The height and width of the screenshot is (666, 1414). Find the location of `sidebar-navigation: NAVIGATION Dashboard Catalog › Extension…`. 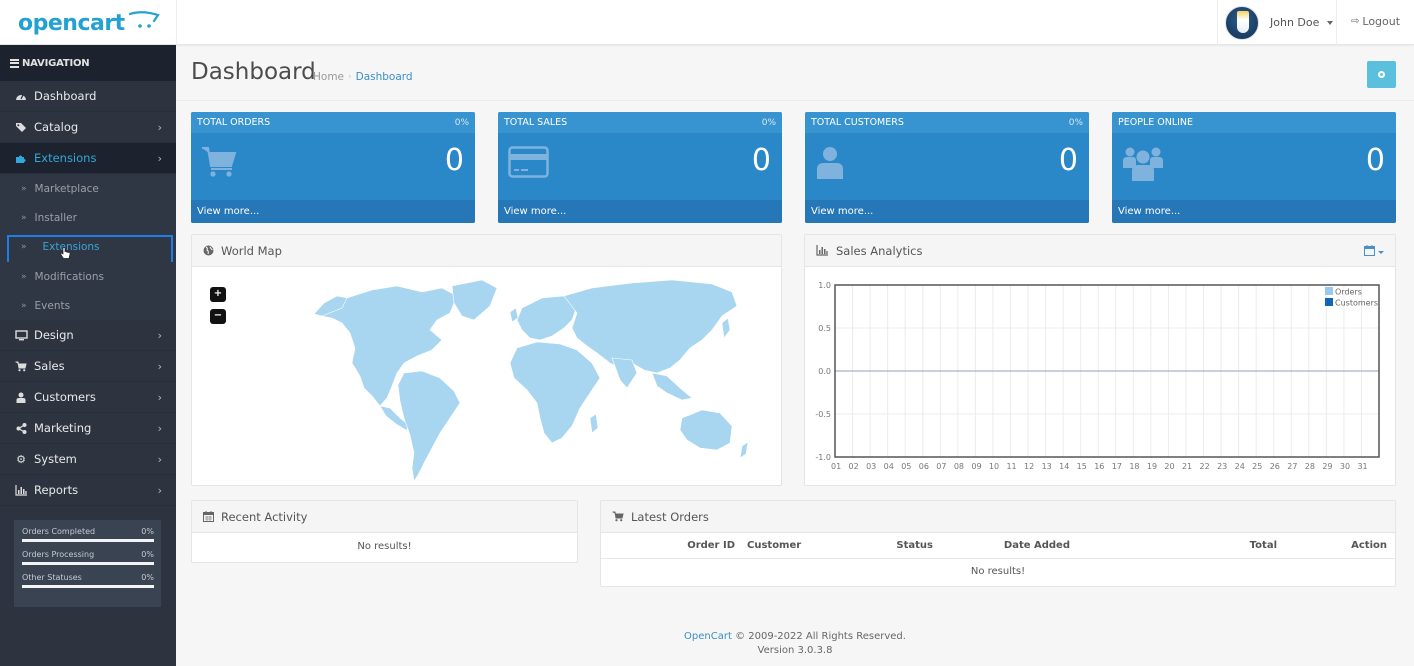

sidebar-navigation: NAVIGATION Dashboard Catalog › Extension… is located at coordinates (88, 355).